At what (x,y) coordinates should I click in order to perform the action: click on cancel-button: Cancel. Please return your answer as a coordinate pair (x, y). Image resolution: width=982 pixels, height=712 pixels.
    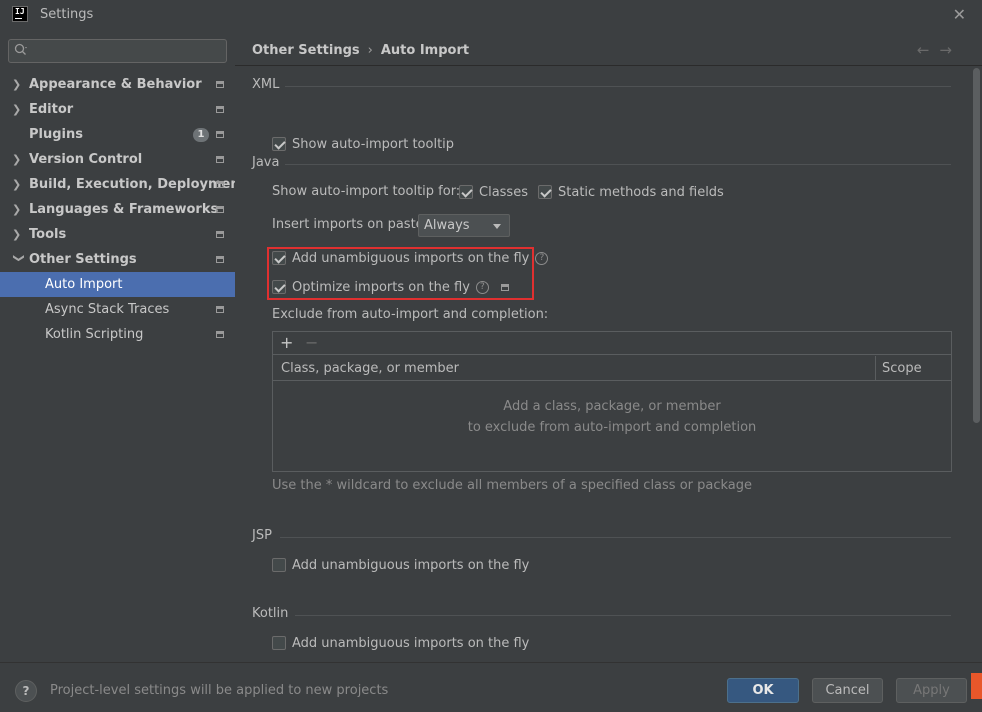
    Looking at the image, I should click on (847, 690).